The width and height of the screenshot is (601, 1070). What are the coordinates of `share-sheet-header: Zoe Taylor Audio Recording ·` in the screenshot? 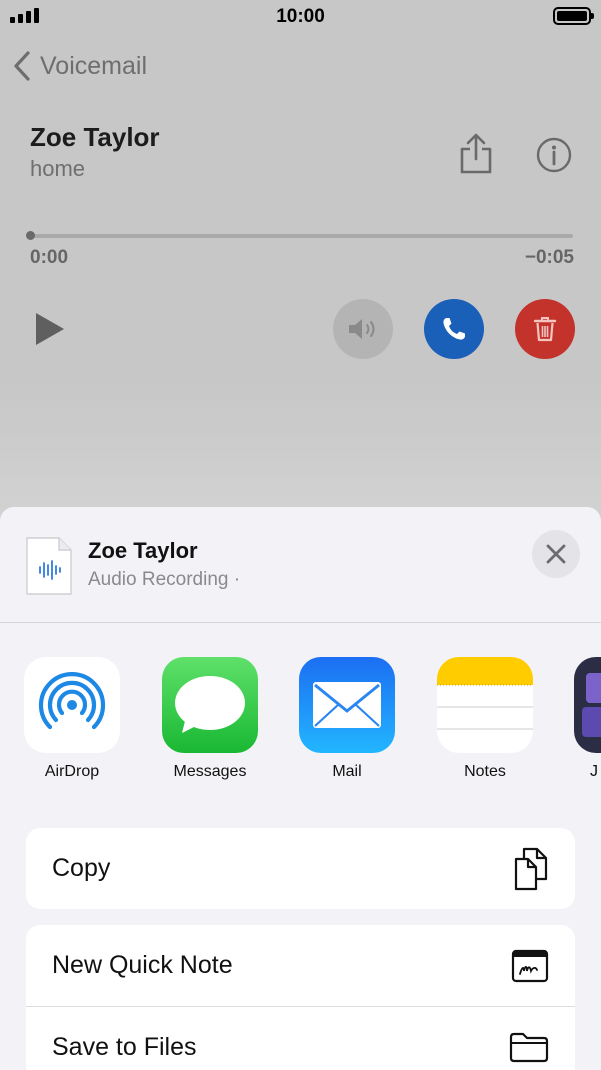 It's located at (300, 565).